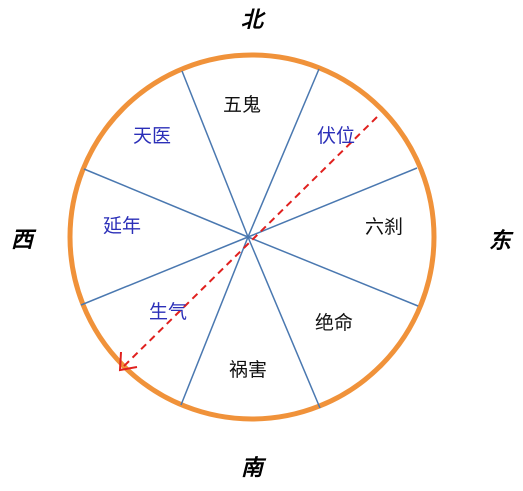 The width and height of the screenshot is (523, 491). Describe the element at coordinates (501, 241) in the screenshot. I see `direction-east: 东` at that location.